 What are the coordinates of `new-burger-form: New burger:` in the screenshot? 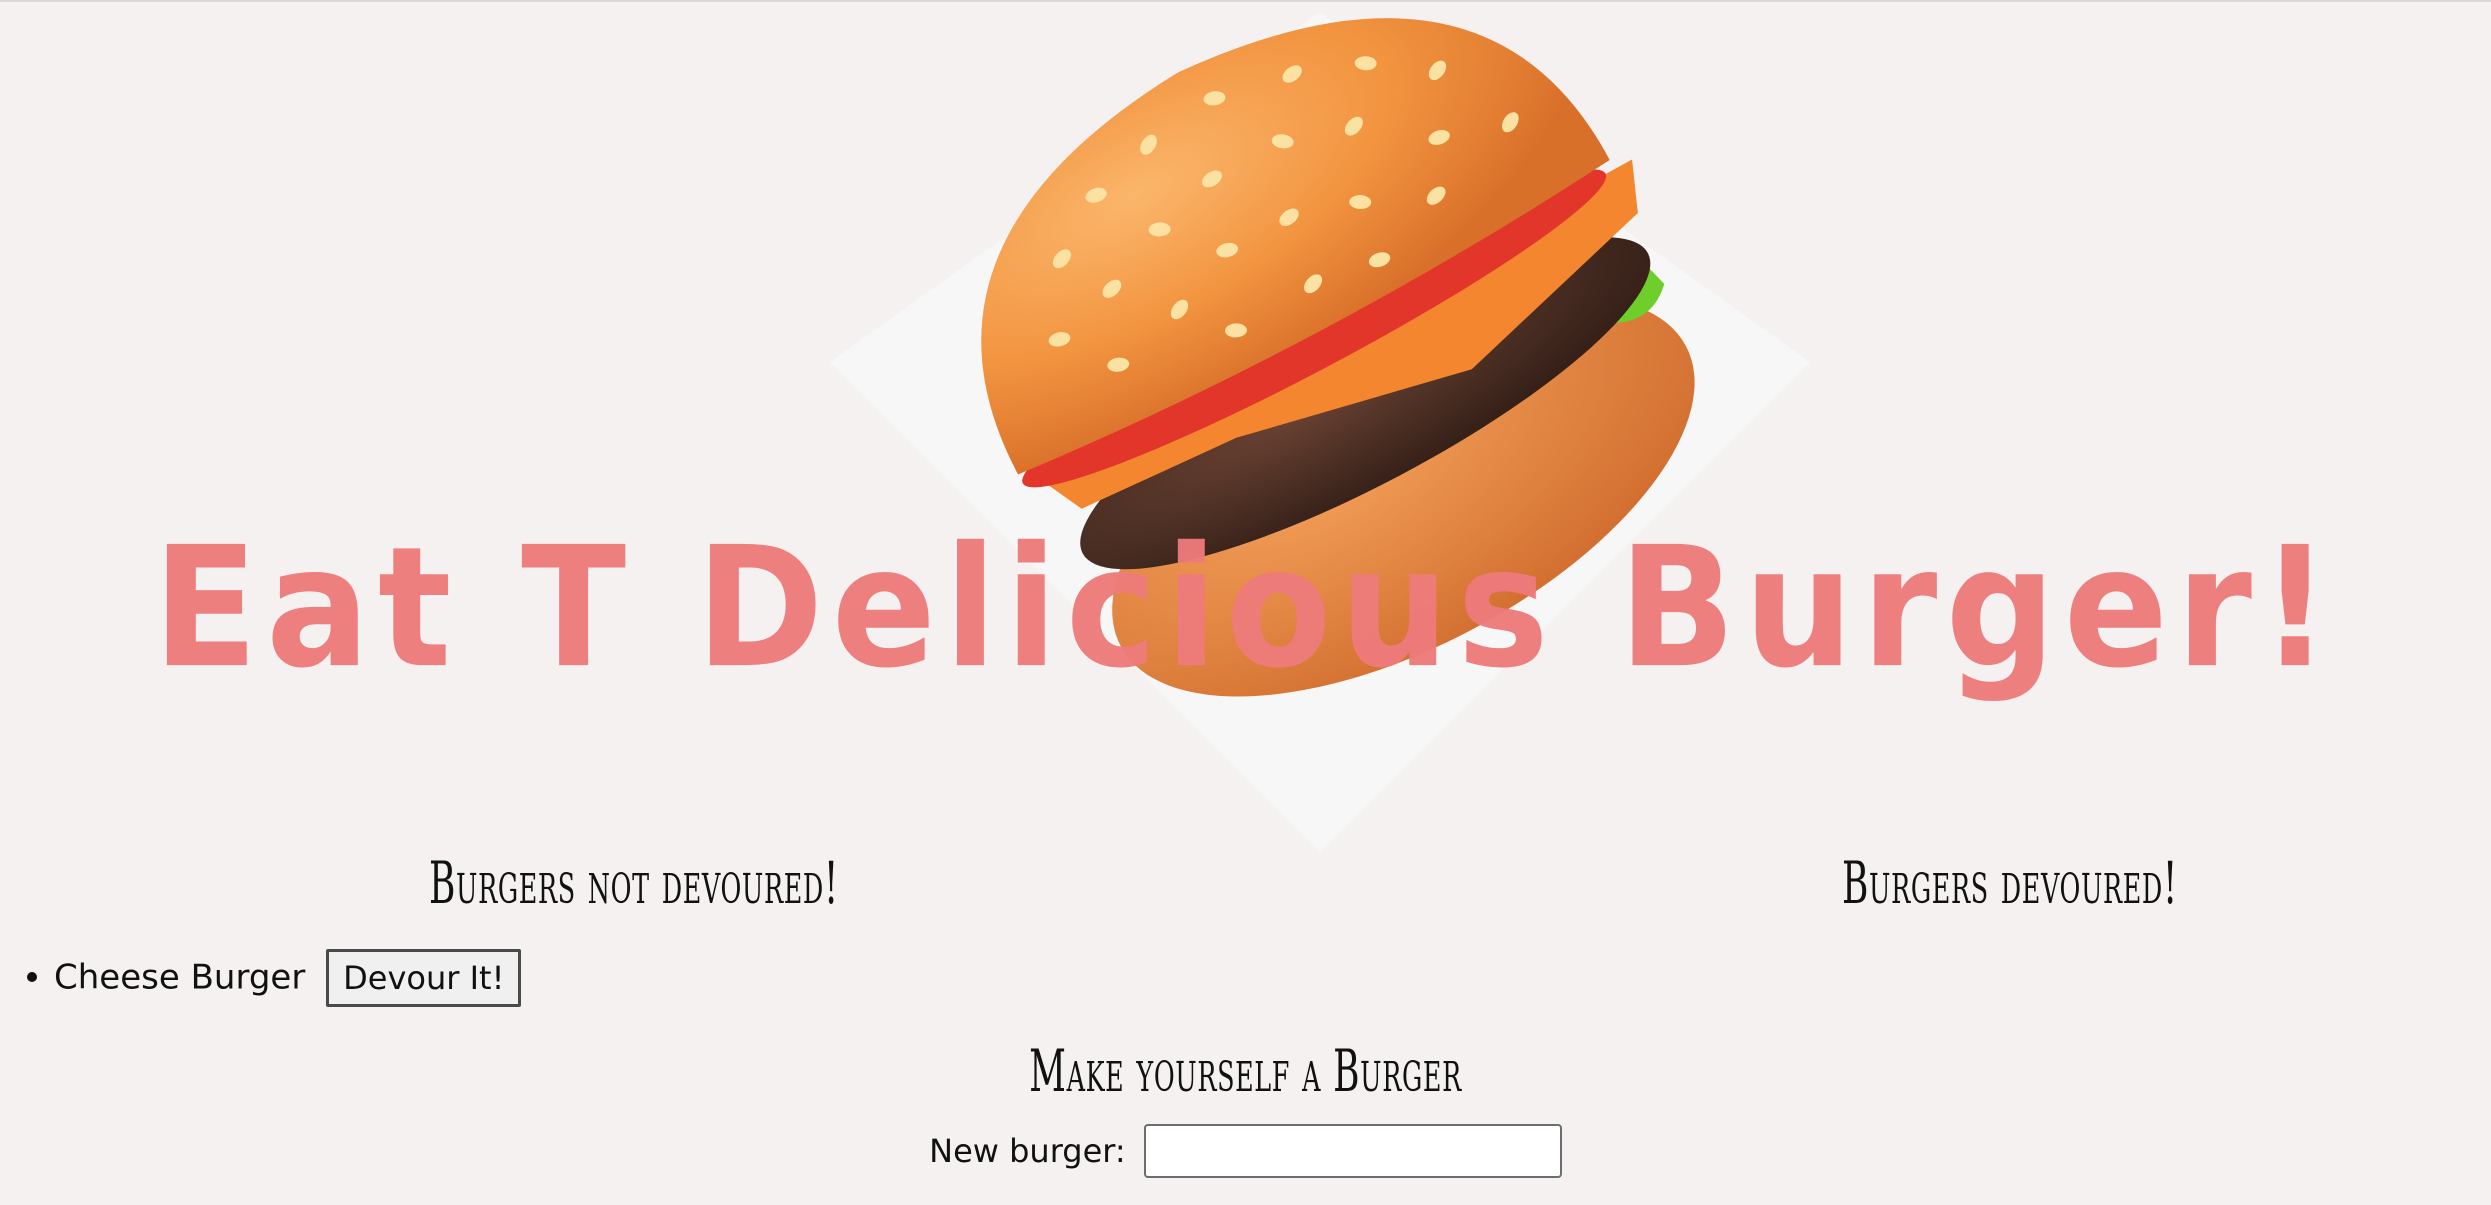 It's located at (1245, 1151).